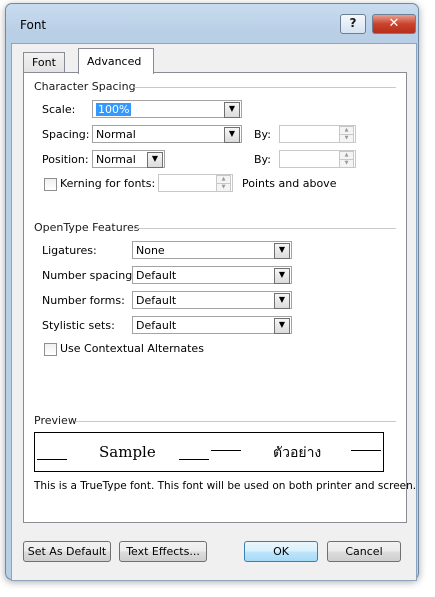 The height and width of the screenshot is (597, 435). What do you see at coordinates (150, 250) in the screenshot?
I see `ligatures-value: None` at bounding box center [150, 250].